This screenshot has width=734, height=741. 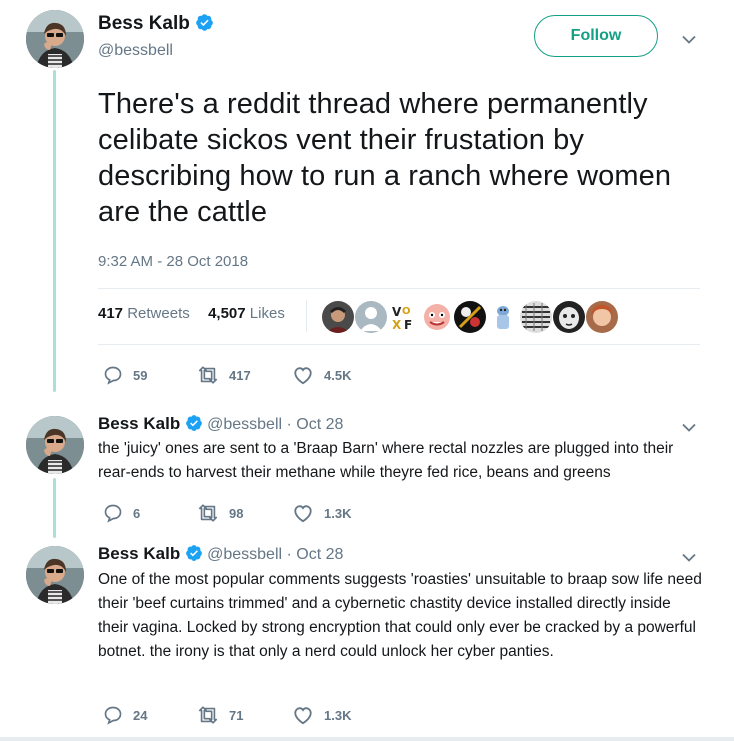 I want to click on author-name-text: Bess Kalb, so click(x=144, y=23).